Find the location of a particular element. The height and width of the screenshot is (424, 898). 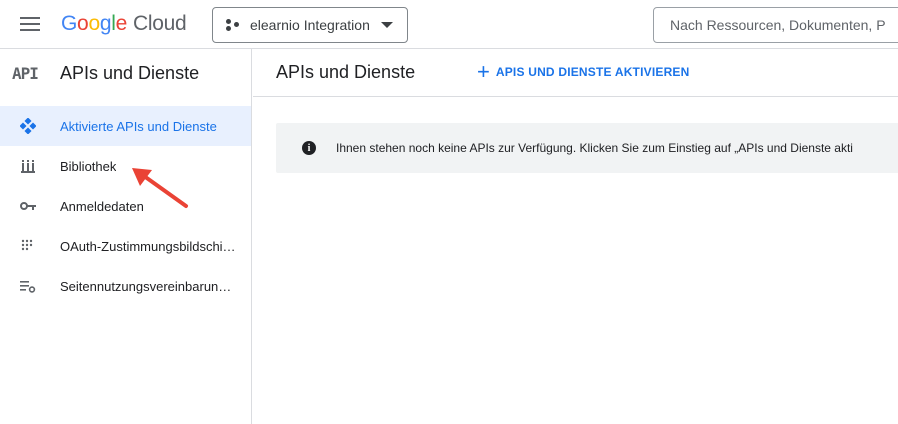

sidebar-item-label: Aktivierte APIs und Dienste is located at coordinates (138, 126).